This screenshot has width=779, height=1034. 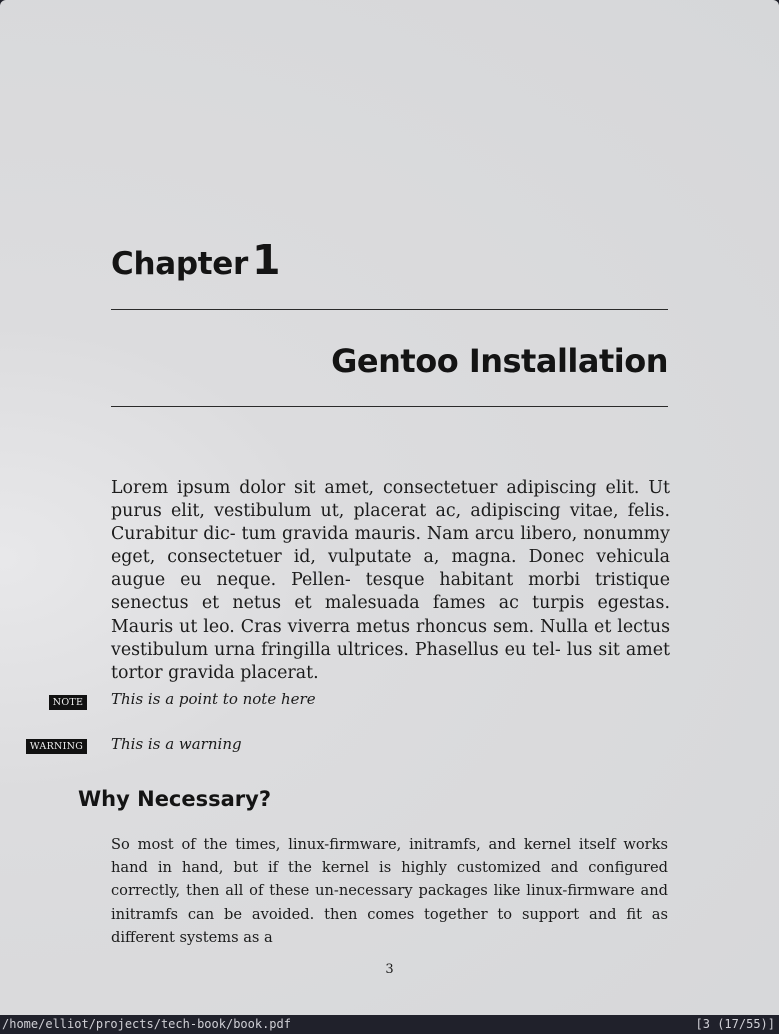 What do you see at coordinates (266, 260) in the screenshot?
I see `chapter-number: 1` at bounding box center [266, 260].